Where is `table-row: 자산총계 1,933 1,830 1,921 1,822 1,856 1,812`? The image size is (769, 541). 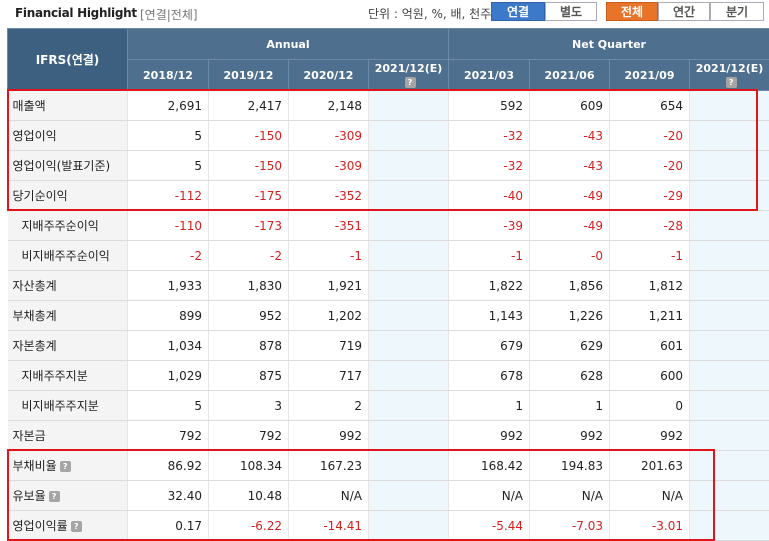
table-row: 자산총계 1,933 1,830 1,921 1,822 1,856 1,812 is located at coordinates (388, 285).